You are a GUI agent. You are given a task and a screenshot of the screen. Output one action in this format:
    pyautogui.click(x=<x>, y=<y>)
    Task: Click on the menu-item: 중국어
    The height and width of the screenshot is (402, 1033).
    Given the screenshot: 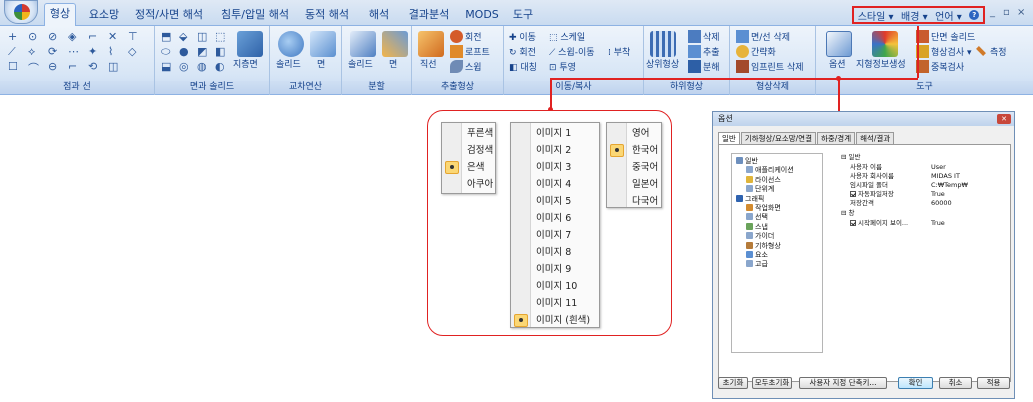 What is the action you would take?
    pyautogui.click(x=635, y=167)
    